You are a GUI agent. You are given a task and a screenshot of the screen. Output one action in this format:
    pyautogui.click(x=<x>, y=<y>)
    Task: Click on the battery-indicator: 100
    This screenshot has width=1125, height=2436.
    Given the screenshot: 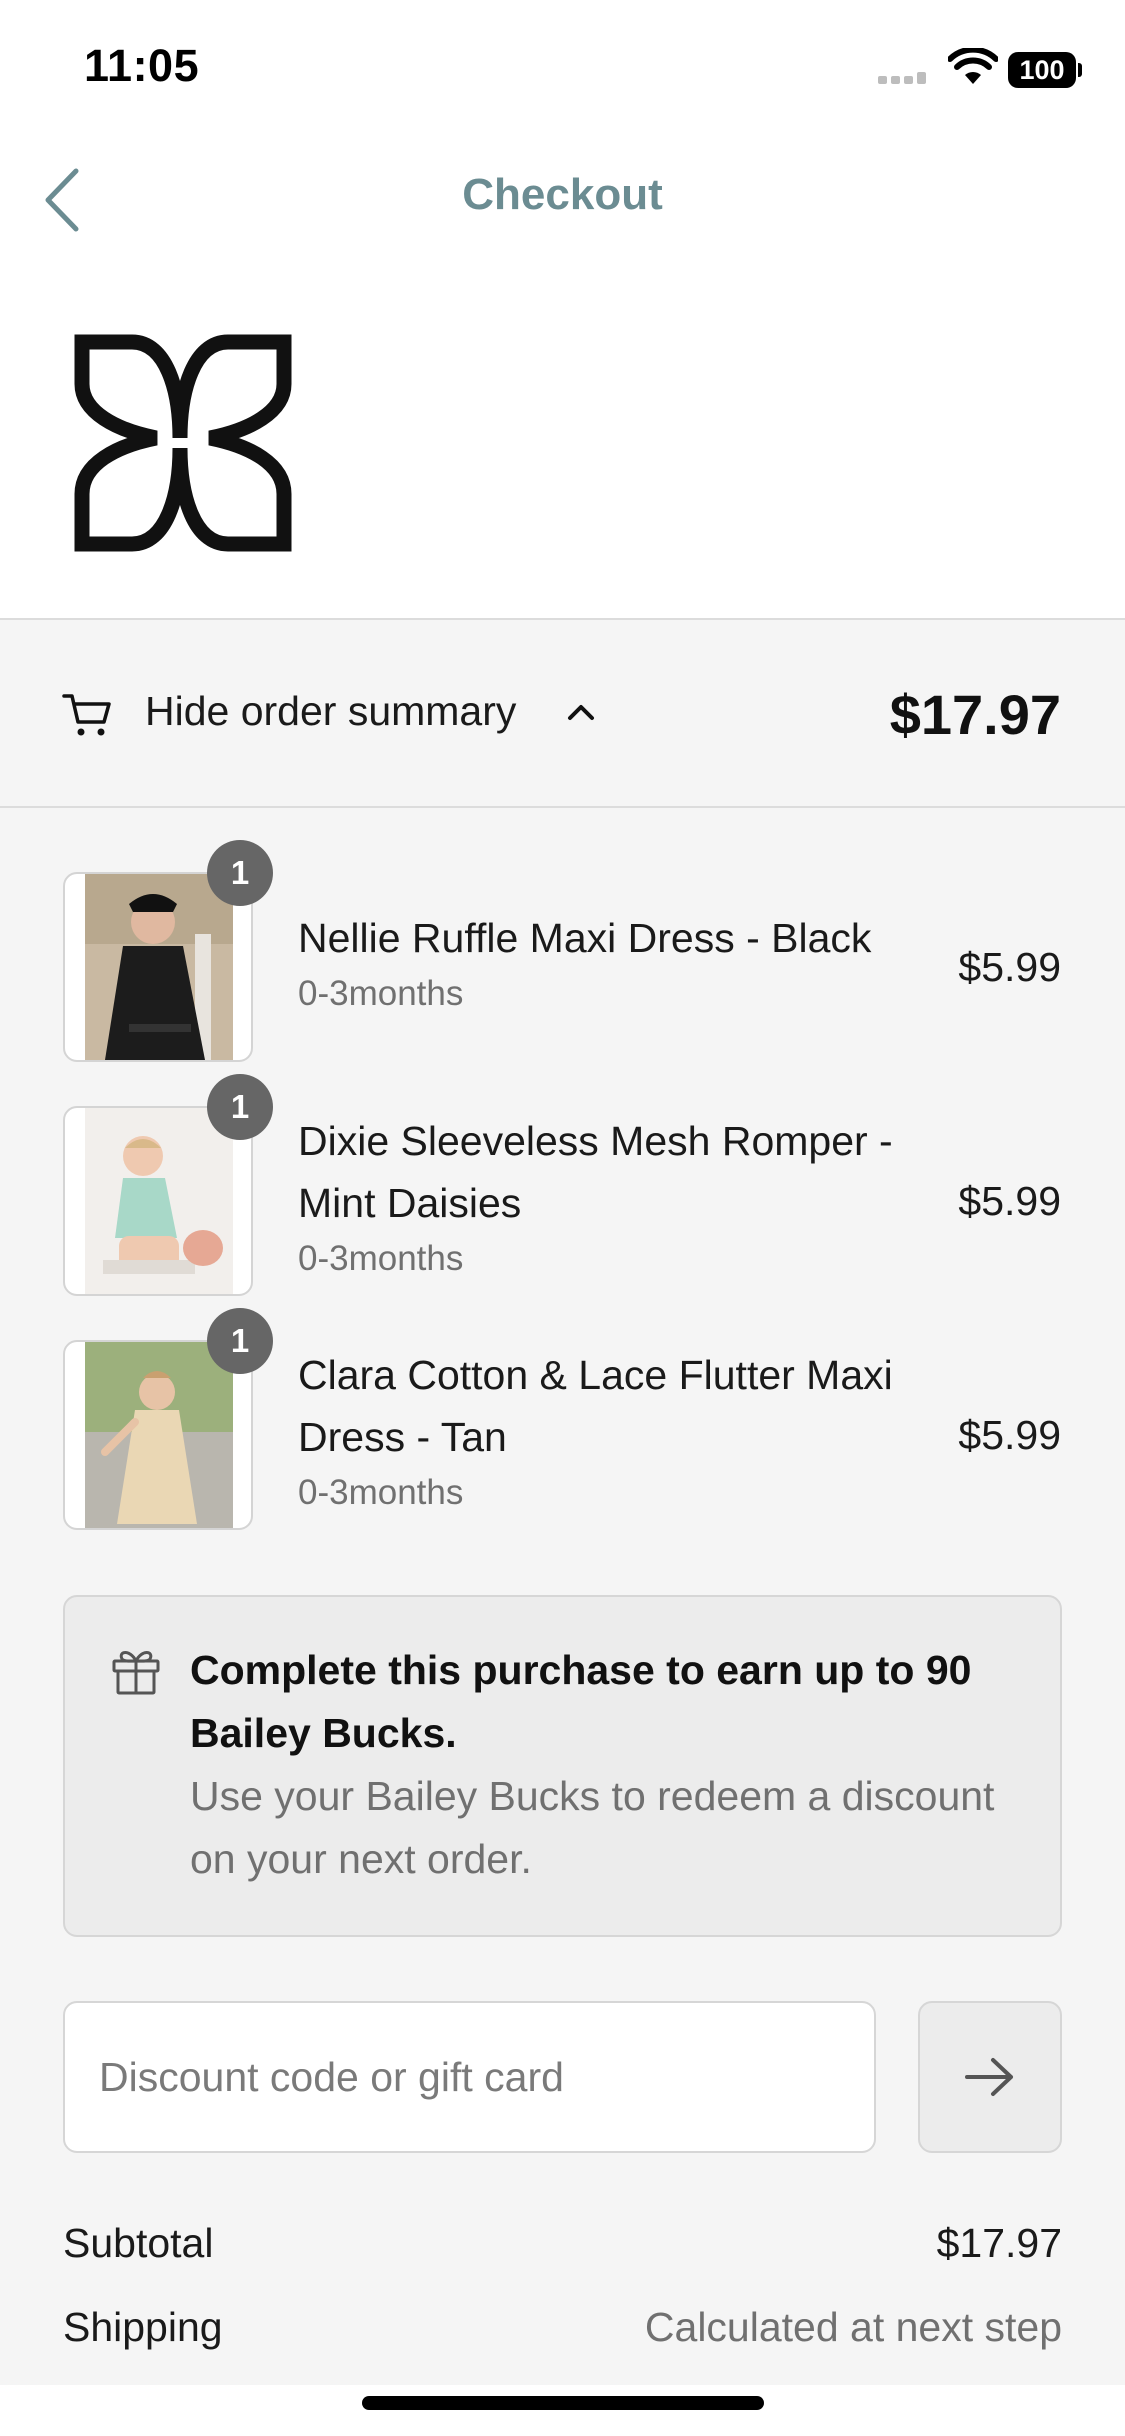 What is the action you would take?
    pyautogui.click(x=1045, y=70)
    